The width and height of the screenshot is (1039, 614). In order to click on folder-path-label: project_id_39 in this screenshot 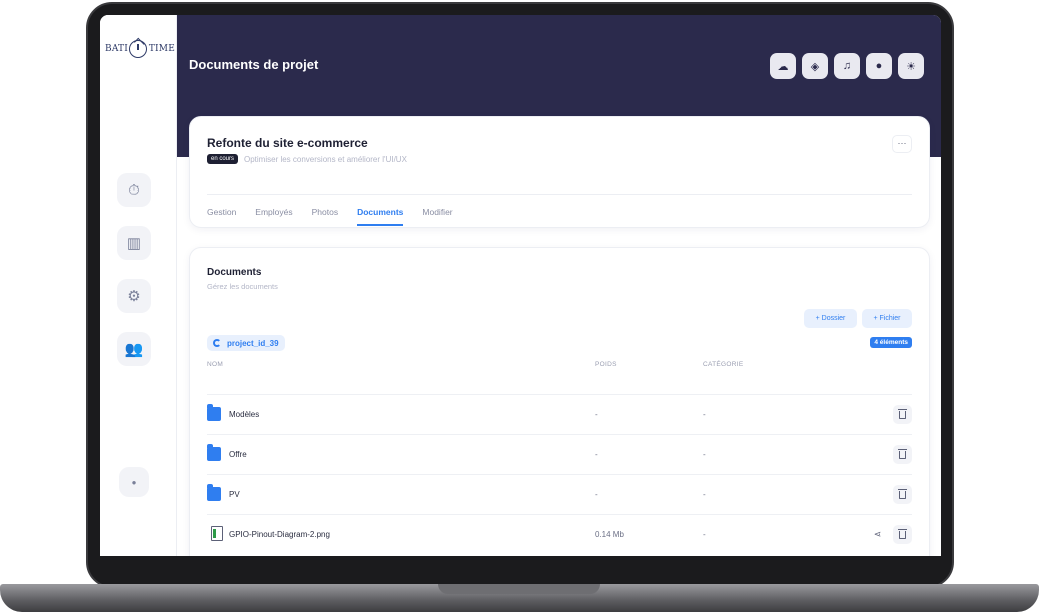, I will do `click(253, 343)`.